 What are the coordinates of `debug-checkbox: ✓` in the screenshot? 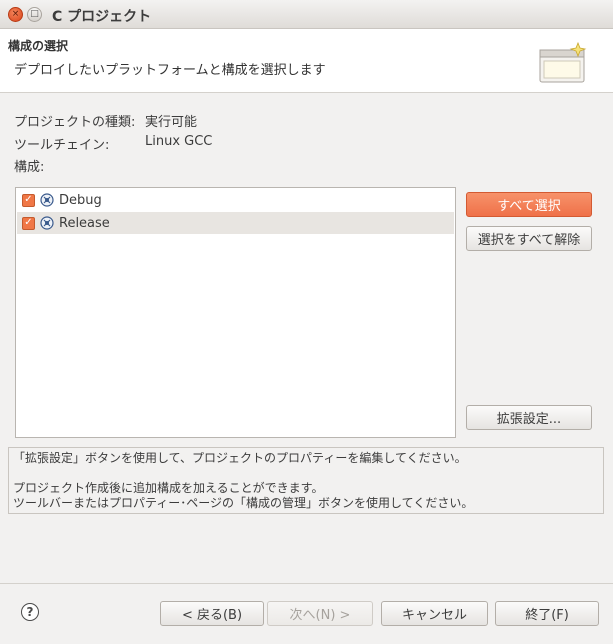 It's located at (28, 200).